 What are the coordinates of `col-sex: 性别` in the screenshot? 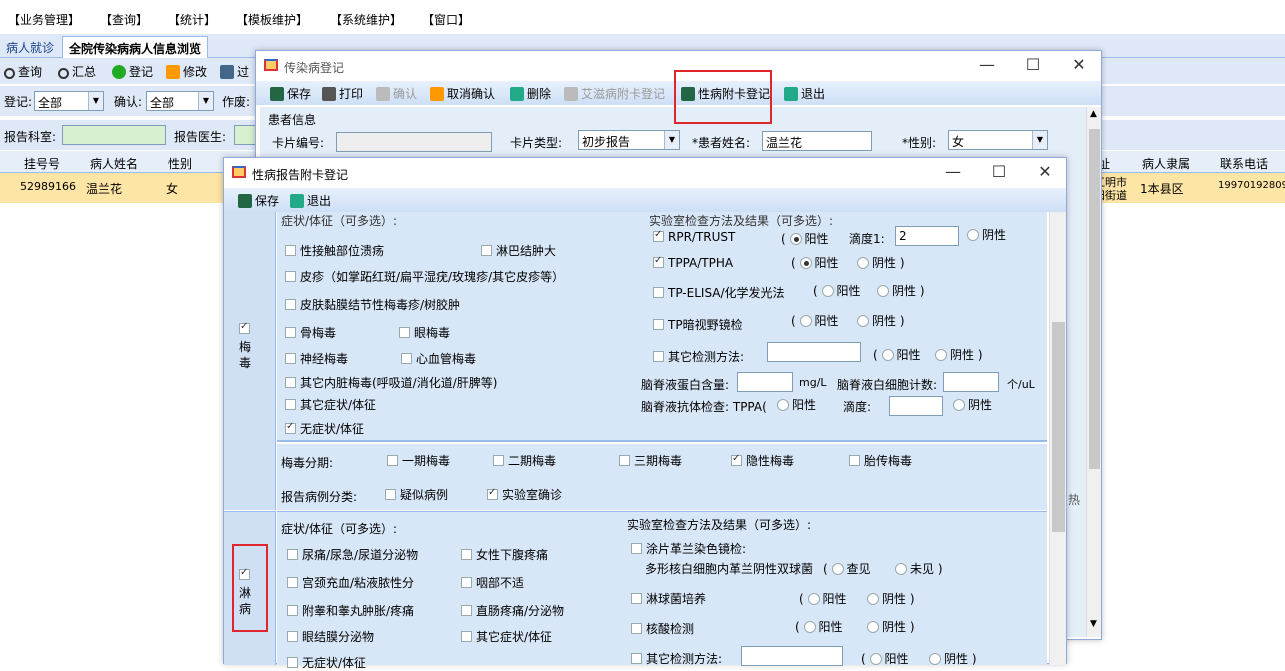 It's located at (180, 163).